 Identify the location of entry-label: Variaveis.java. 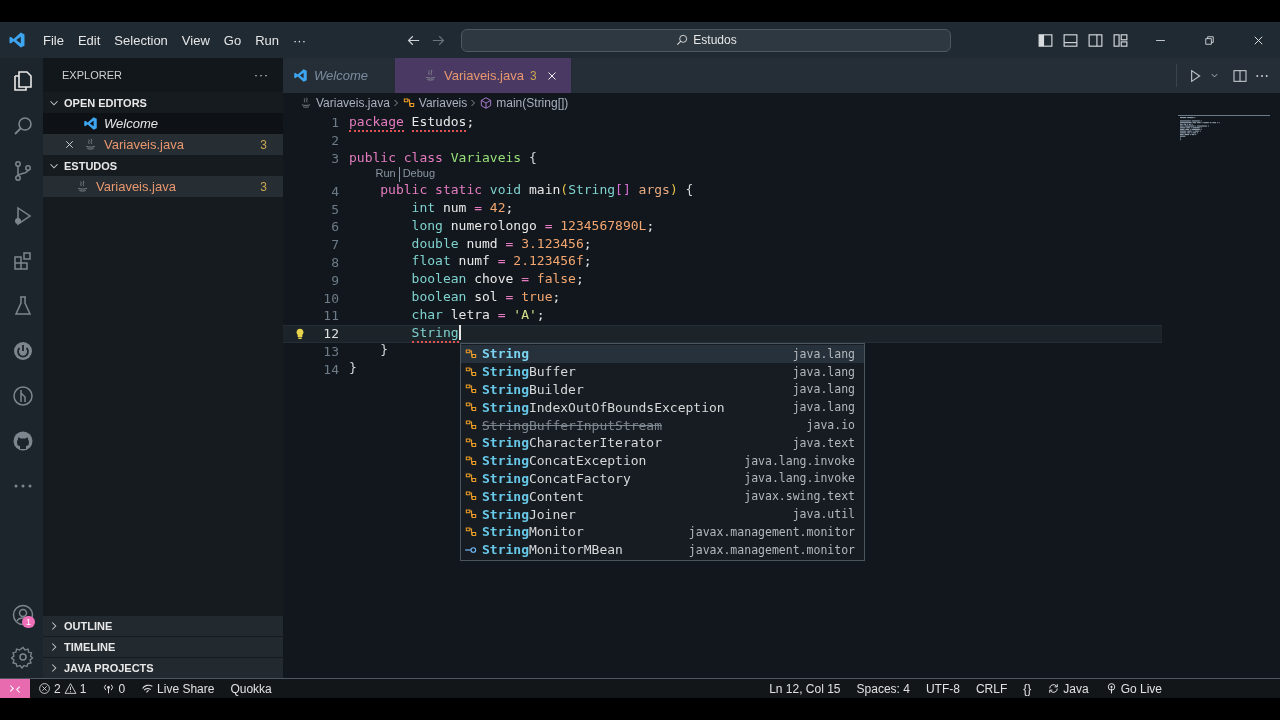
(144, 144).